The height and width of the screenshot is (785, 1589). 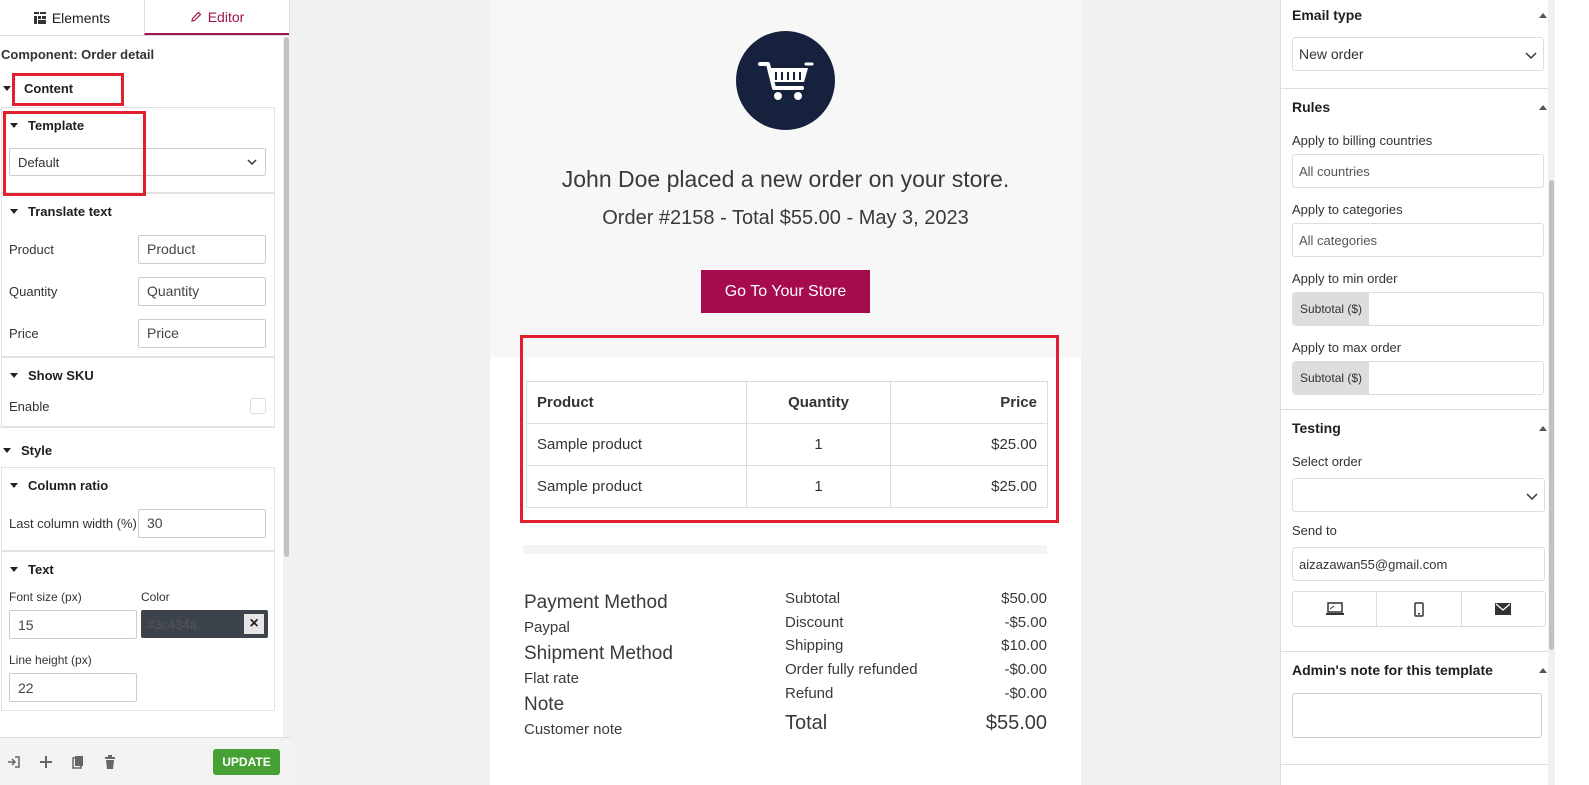 I want to click on left-scrollbar, so click(x=286, y=387).